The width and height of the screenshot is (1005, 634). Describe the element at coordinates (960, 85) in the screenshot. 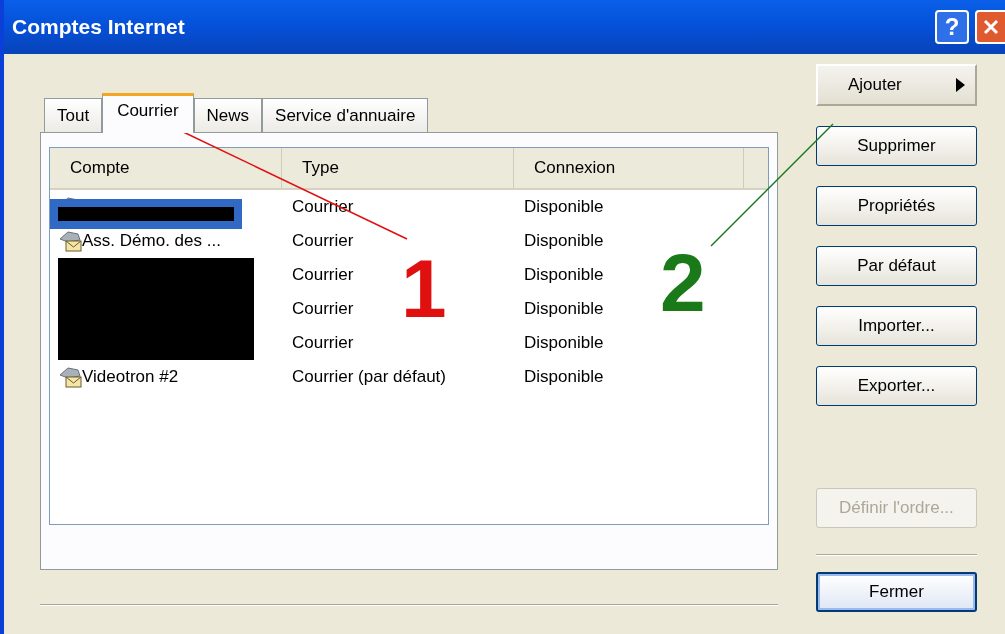

I see `arrow-icon` at that location.